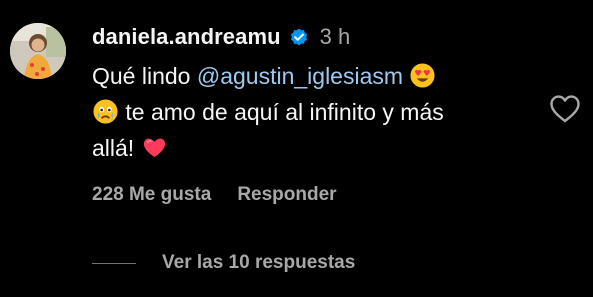 The height and width of the screenshot is (297, 593). What do you see at coordinates (299, 37) in the screenshot?
I see `verified-badge-icon` at bounding box center [299, 37].